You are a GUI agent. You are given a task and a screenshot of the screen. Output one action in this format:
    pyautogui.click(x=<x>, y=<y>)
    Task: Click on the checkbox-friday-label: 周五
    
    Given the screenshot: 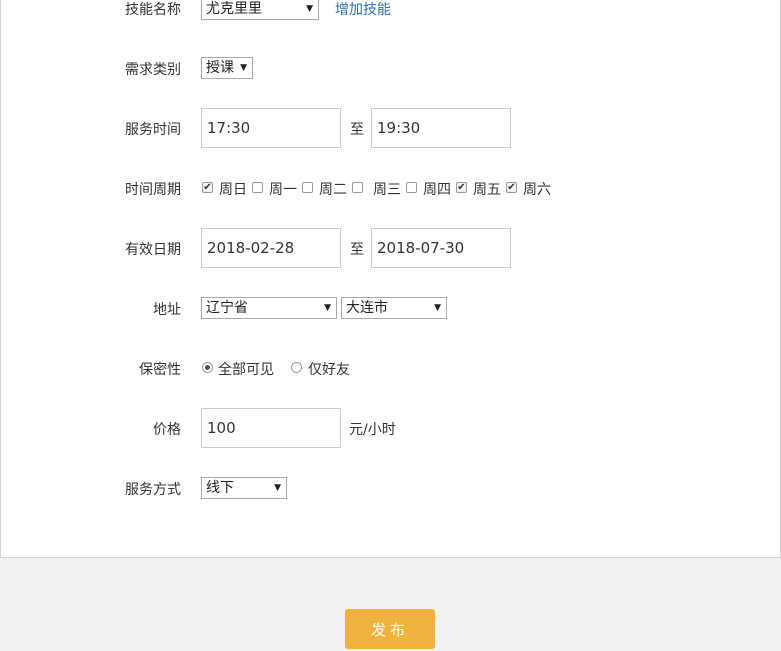 What is the action you would take?
    pyautogui.click(x=487, y=190)
    